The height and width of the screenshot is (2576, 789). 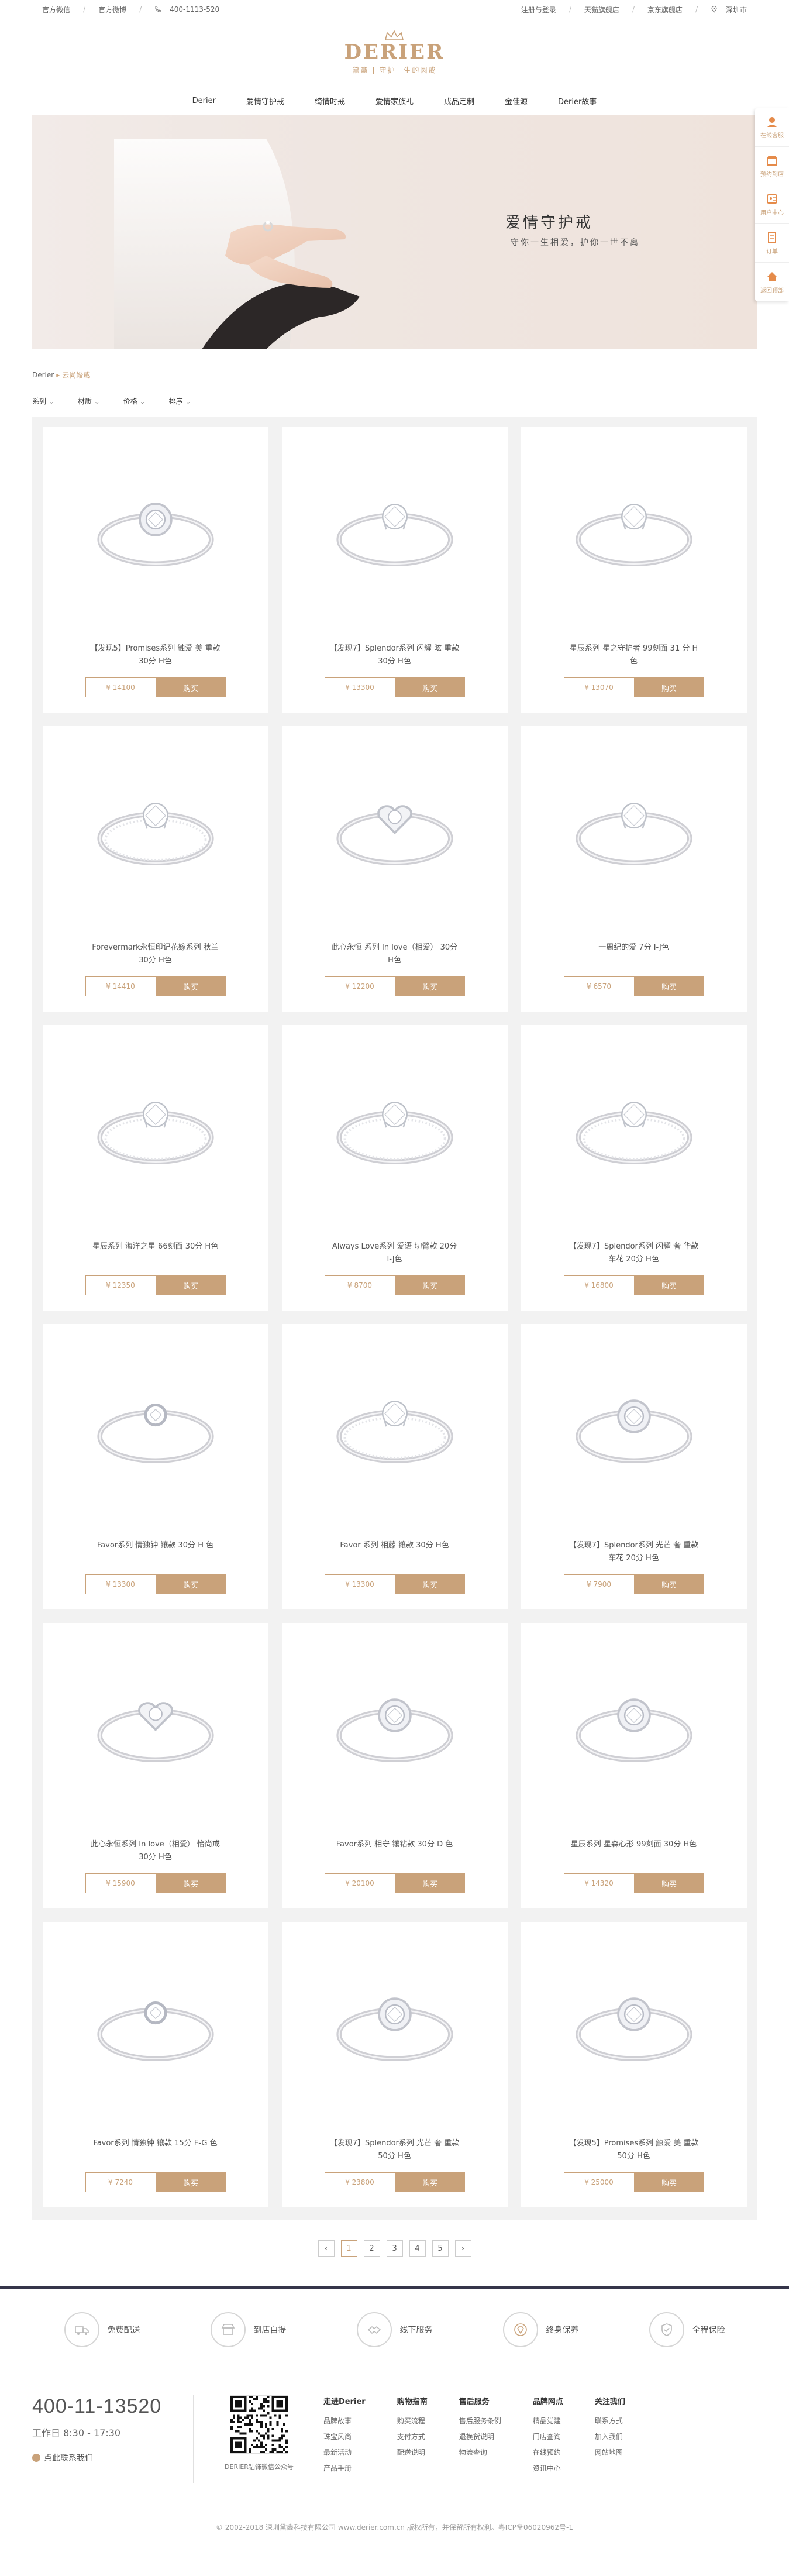 What do you see at coordinates (134, 401) in the screenshot?
I see `filter-price: 价格` at bounding box center [134, 401].